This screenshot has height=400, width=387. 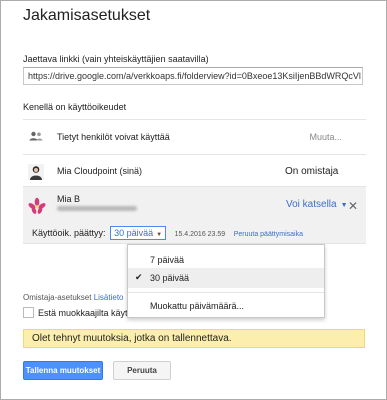 What do you see at coordinates (226, 278) in the screenshot?
I see `expiry-option-30-days: ✔ 30 päivää` at bounding box center [226, 278].